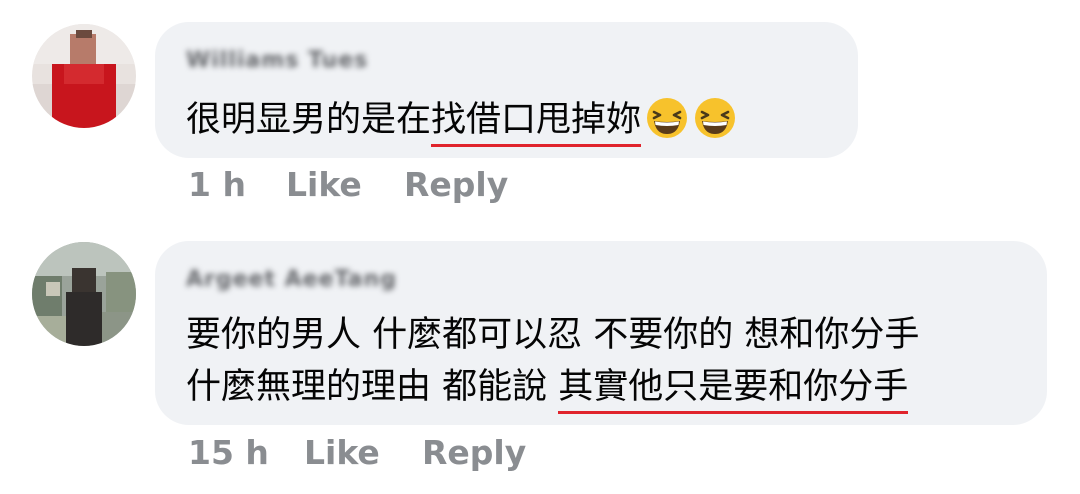 The height and width of the screenshot is (494, 1080). I want to click on timestamp-link: 15 h, so click(228, 452).